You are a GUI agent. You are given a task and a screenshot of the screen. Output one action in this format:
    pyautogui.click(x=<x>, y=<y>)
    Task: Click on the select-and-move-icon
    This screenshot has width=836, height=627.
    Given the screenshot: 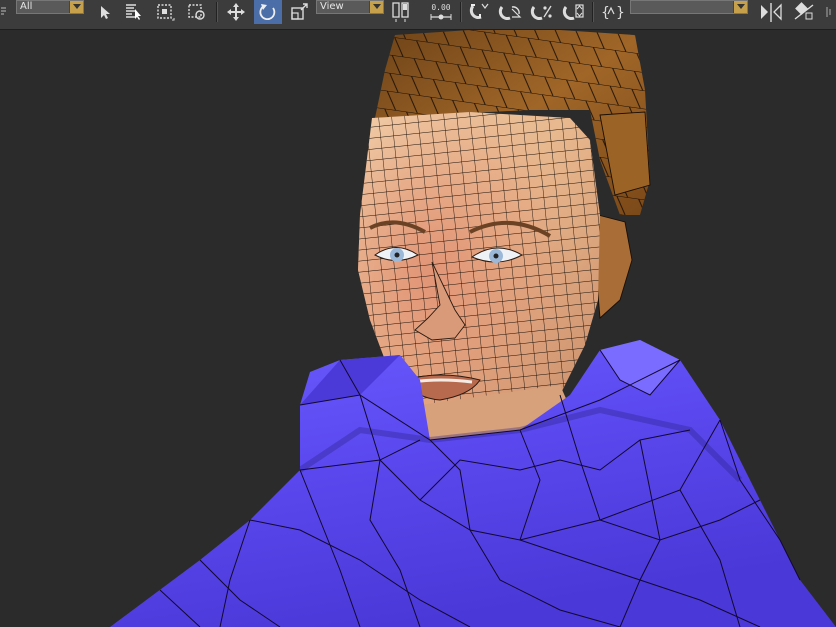 What is the action you would take?
    pyautogui.click(x=236, y=12)
    